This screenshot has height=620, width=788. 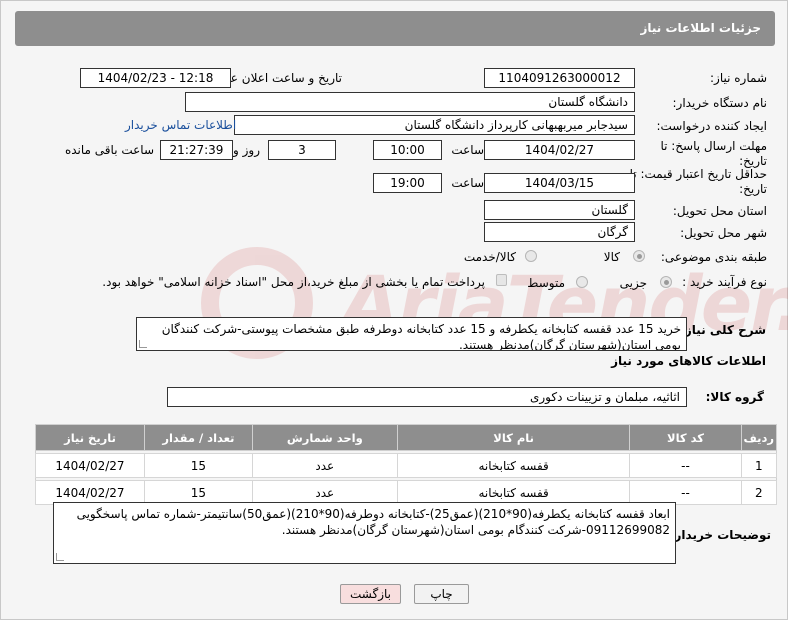 What do you see at coordinates (633, 283) in the screenshot?
I see `process-partial-label: جزیی` at bounding box center [633, 283].